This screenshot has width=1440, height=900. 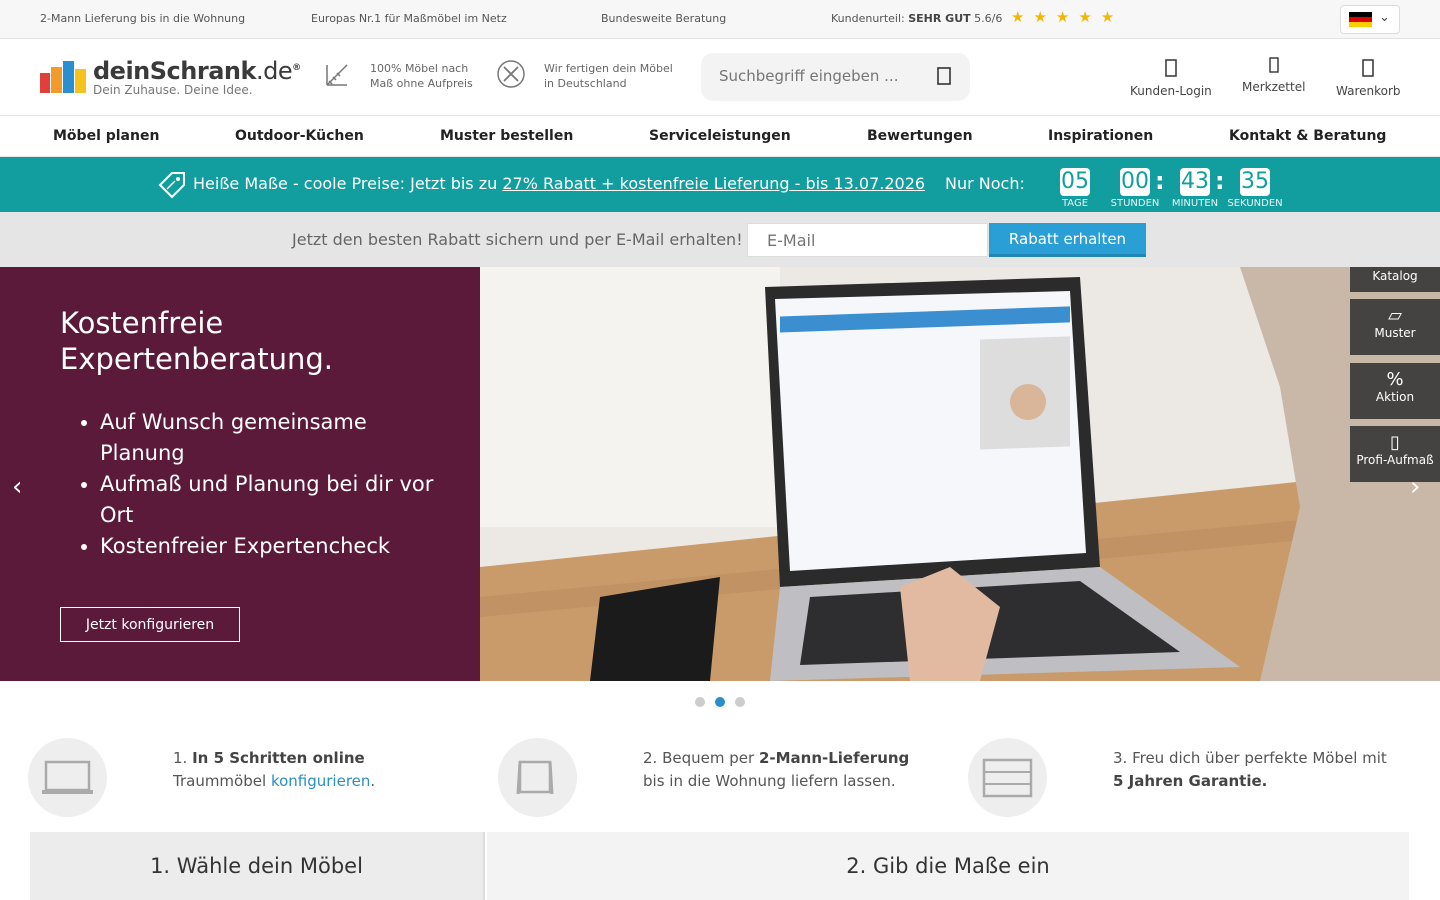 I want to click on tools-icon, so click(x=511, y=74).